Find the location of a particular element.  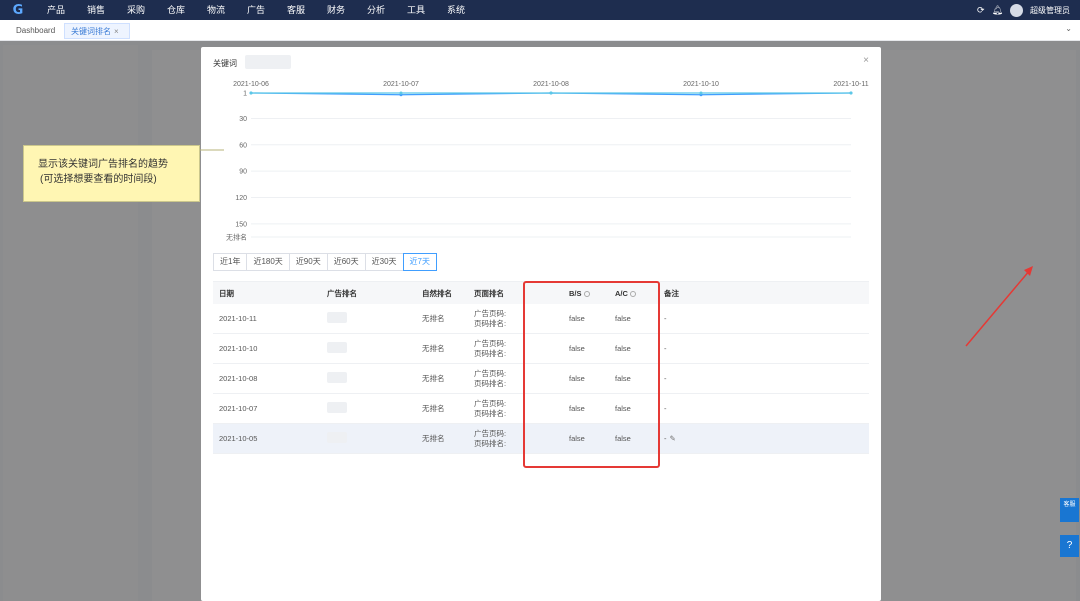

tab-dashboard: Dashboard is located at coordinates (35, 31).